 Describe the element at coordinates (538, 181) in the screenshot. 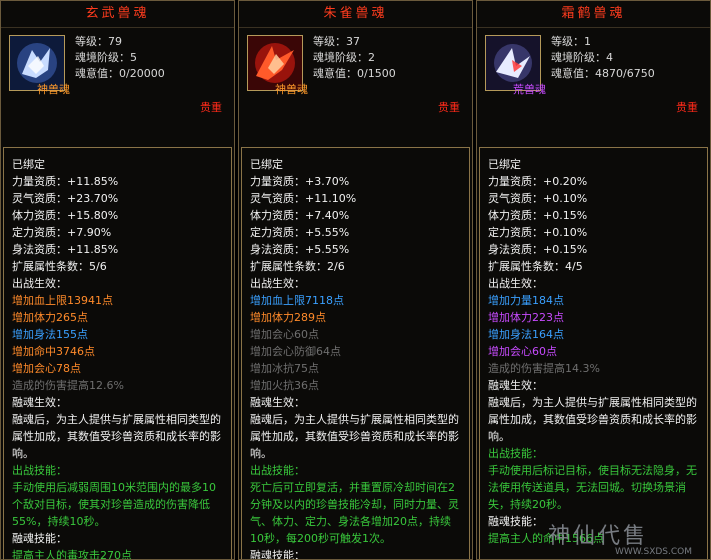

I see `attr-line: 力量资质：+0.20%` at that location.